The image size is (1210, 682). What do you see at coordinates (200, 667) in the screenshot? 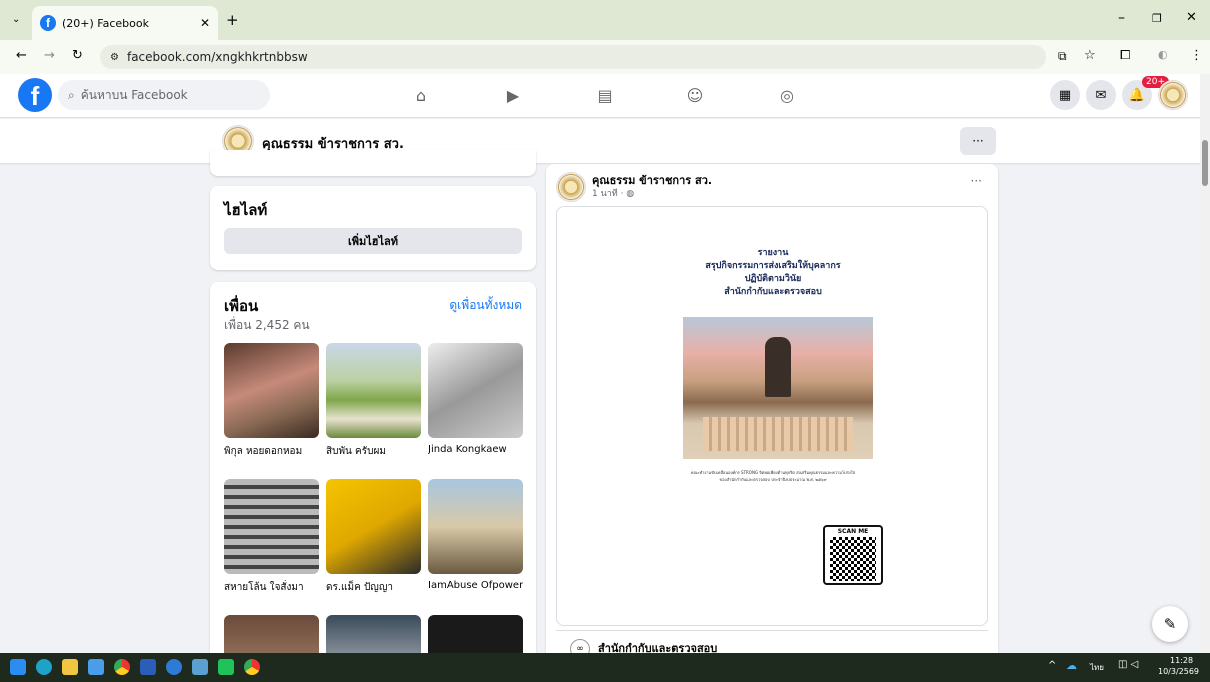
I see `photos-icon` at bounding box center [200, 667].